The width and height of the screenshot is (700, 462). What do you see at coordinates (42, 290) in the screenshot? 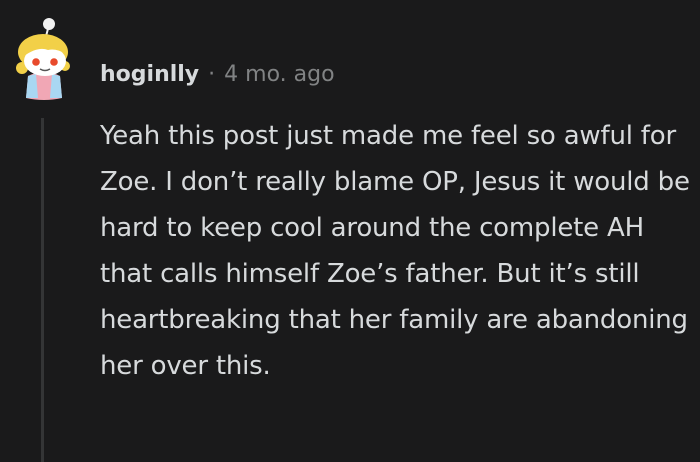
I see `comment-thread-line` at bounding box center [42, 290].